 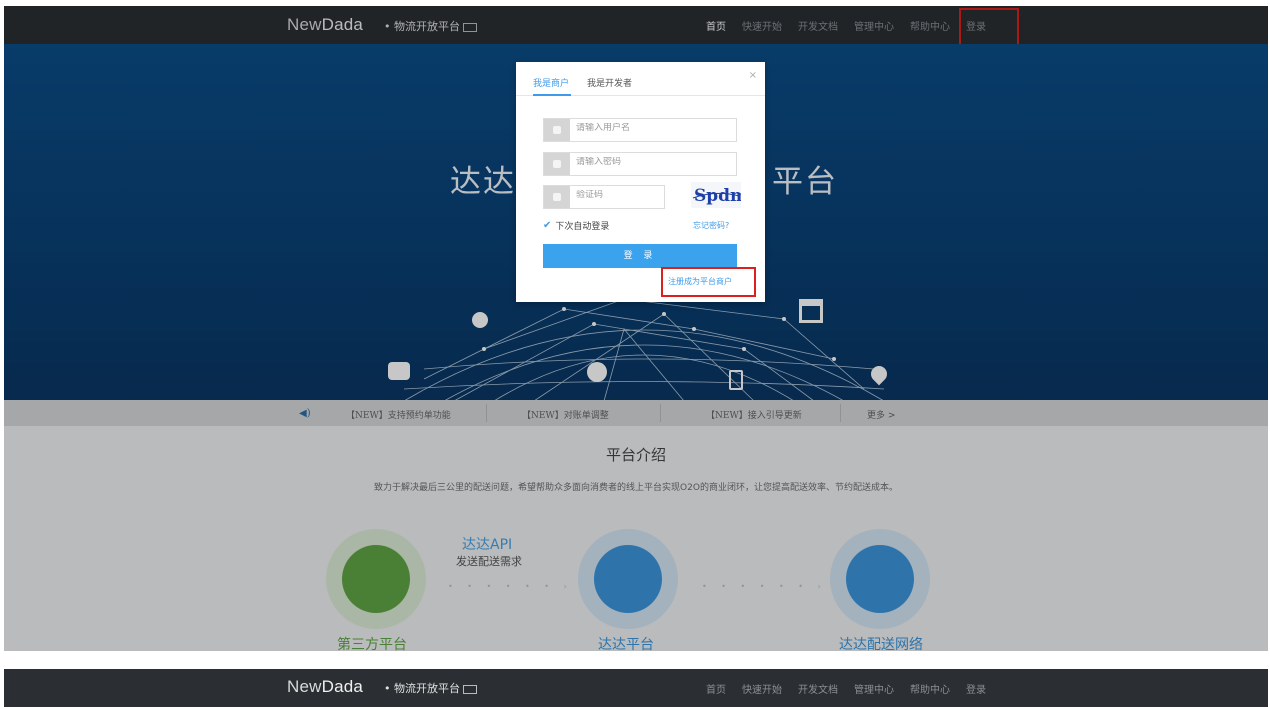 I want to click on remember-me: ✔ 下次自动登录, so click(x=576, y=225).